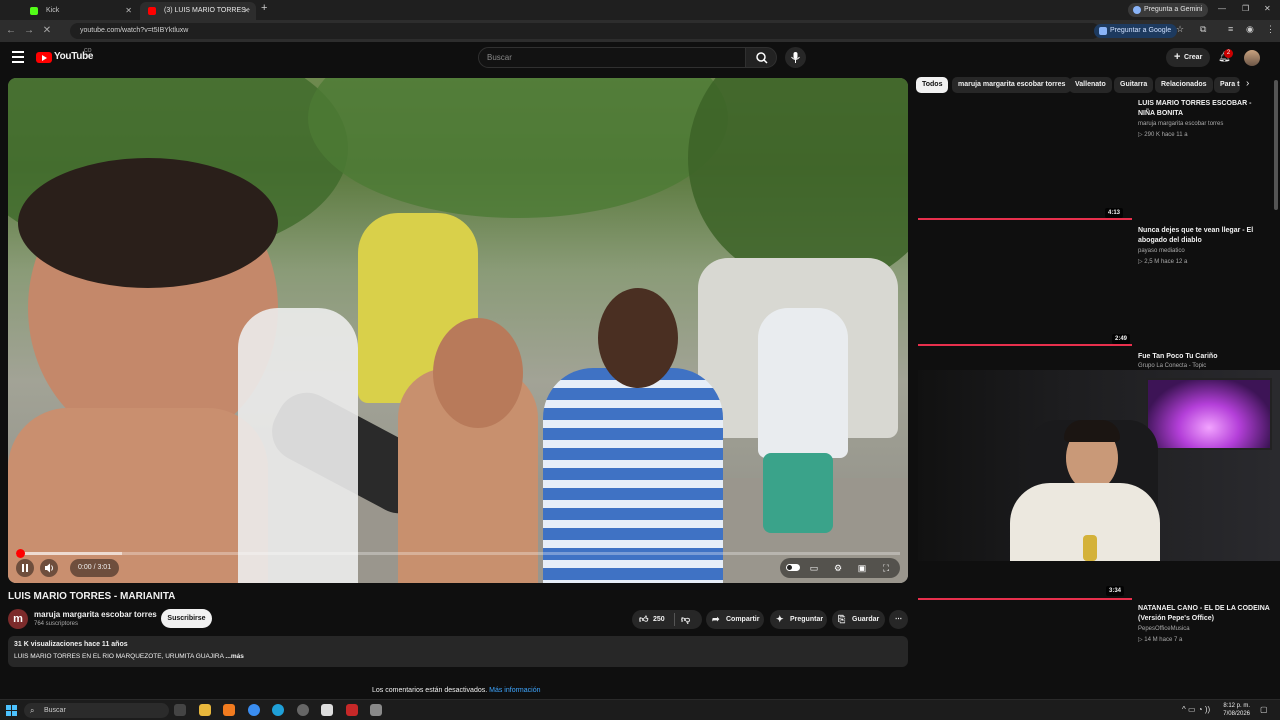 The height and width of the screenshot is (720, 1280). Describe the element at coordinates (862, 568) in the screenshot. I see `miniplayer-icon: ▣` at that location.